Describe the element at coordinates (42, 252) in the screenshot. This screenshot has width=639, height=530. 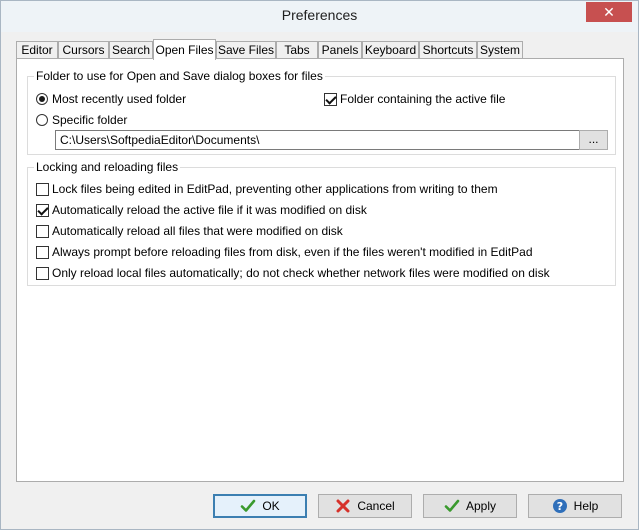
I see `always-prompt-checkbox` at that location.